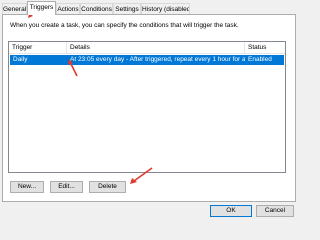 This screenshot has height=240, width=320. What do you see at coordinates (38, 47) in the screenshot?
I see `column-header-trigger: Trigger` at bounding box center [38, 47].